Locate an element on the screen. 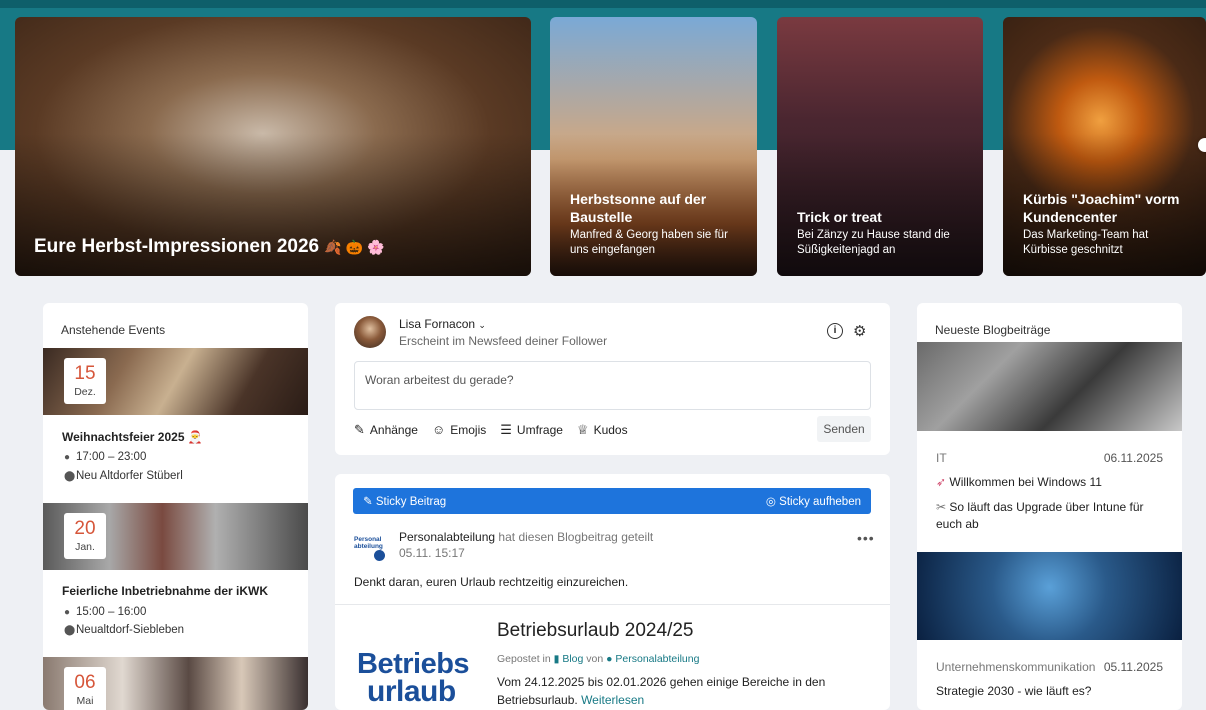  event-title: Weihnachtsfeier 2025 🎅 is located at coordinates (132, 437).